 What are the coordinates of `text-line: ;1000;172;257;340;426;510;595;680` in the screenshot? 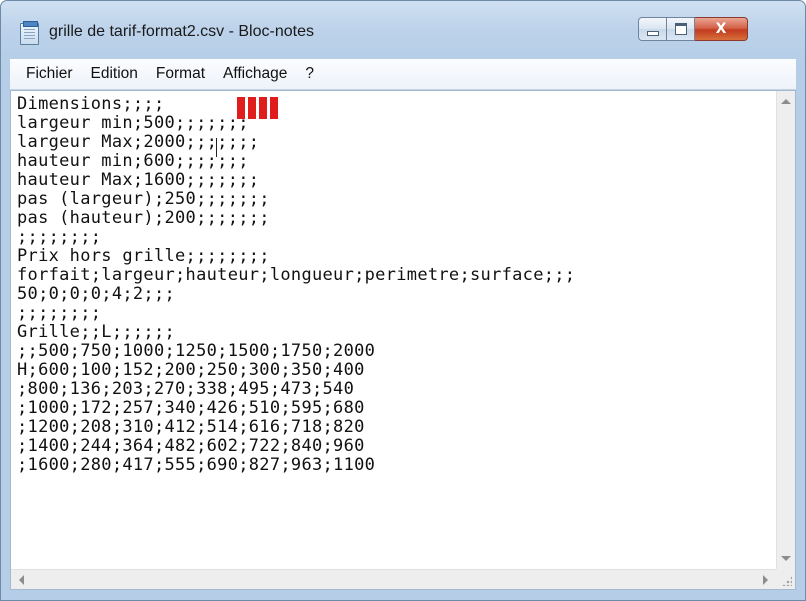 It's located at (191, 408).